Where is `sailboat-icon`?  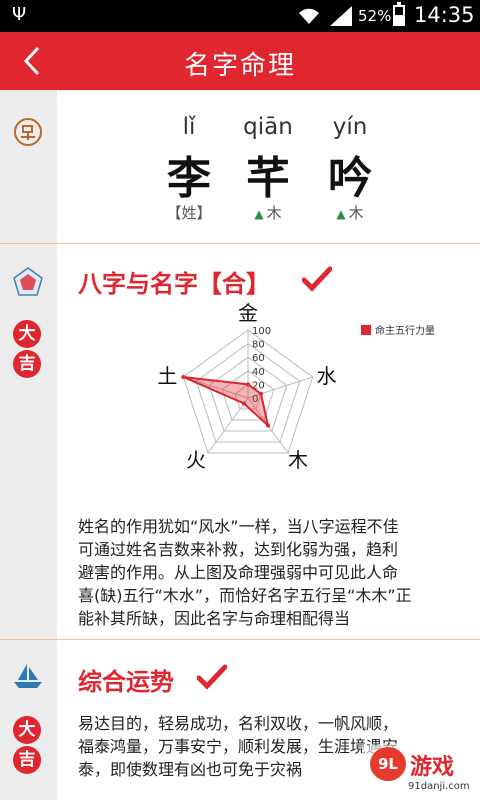
sailboat-icon is located at coordinates (28, 676).